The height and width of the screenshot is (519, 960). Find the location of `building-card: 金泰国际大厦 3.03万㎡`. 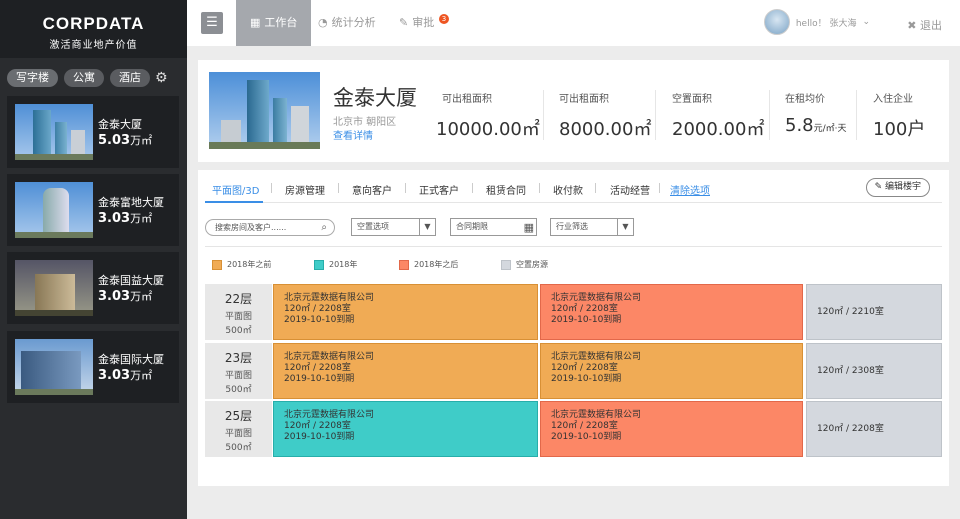

building-card: 金泰国际大厦 3.03万㎡ is located at coordinates (93, 367).